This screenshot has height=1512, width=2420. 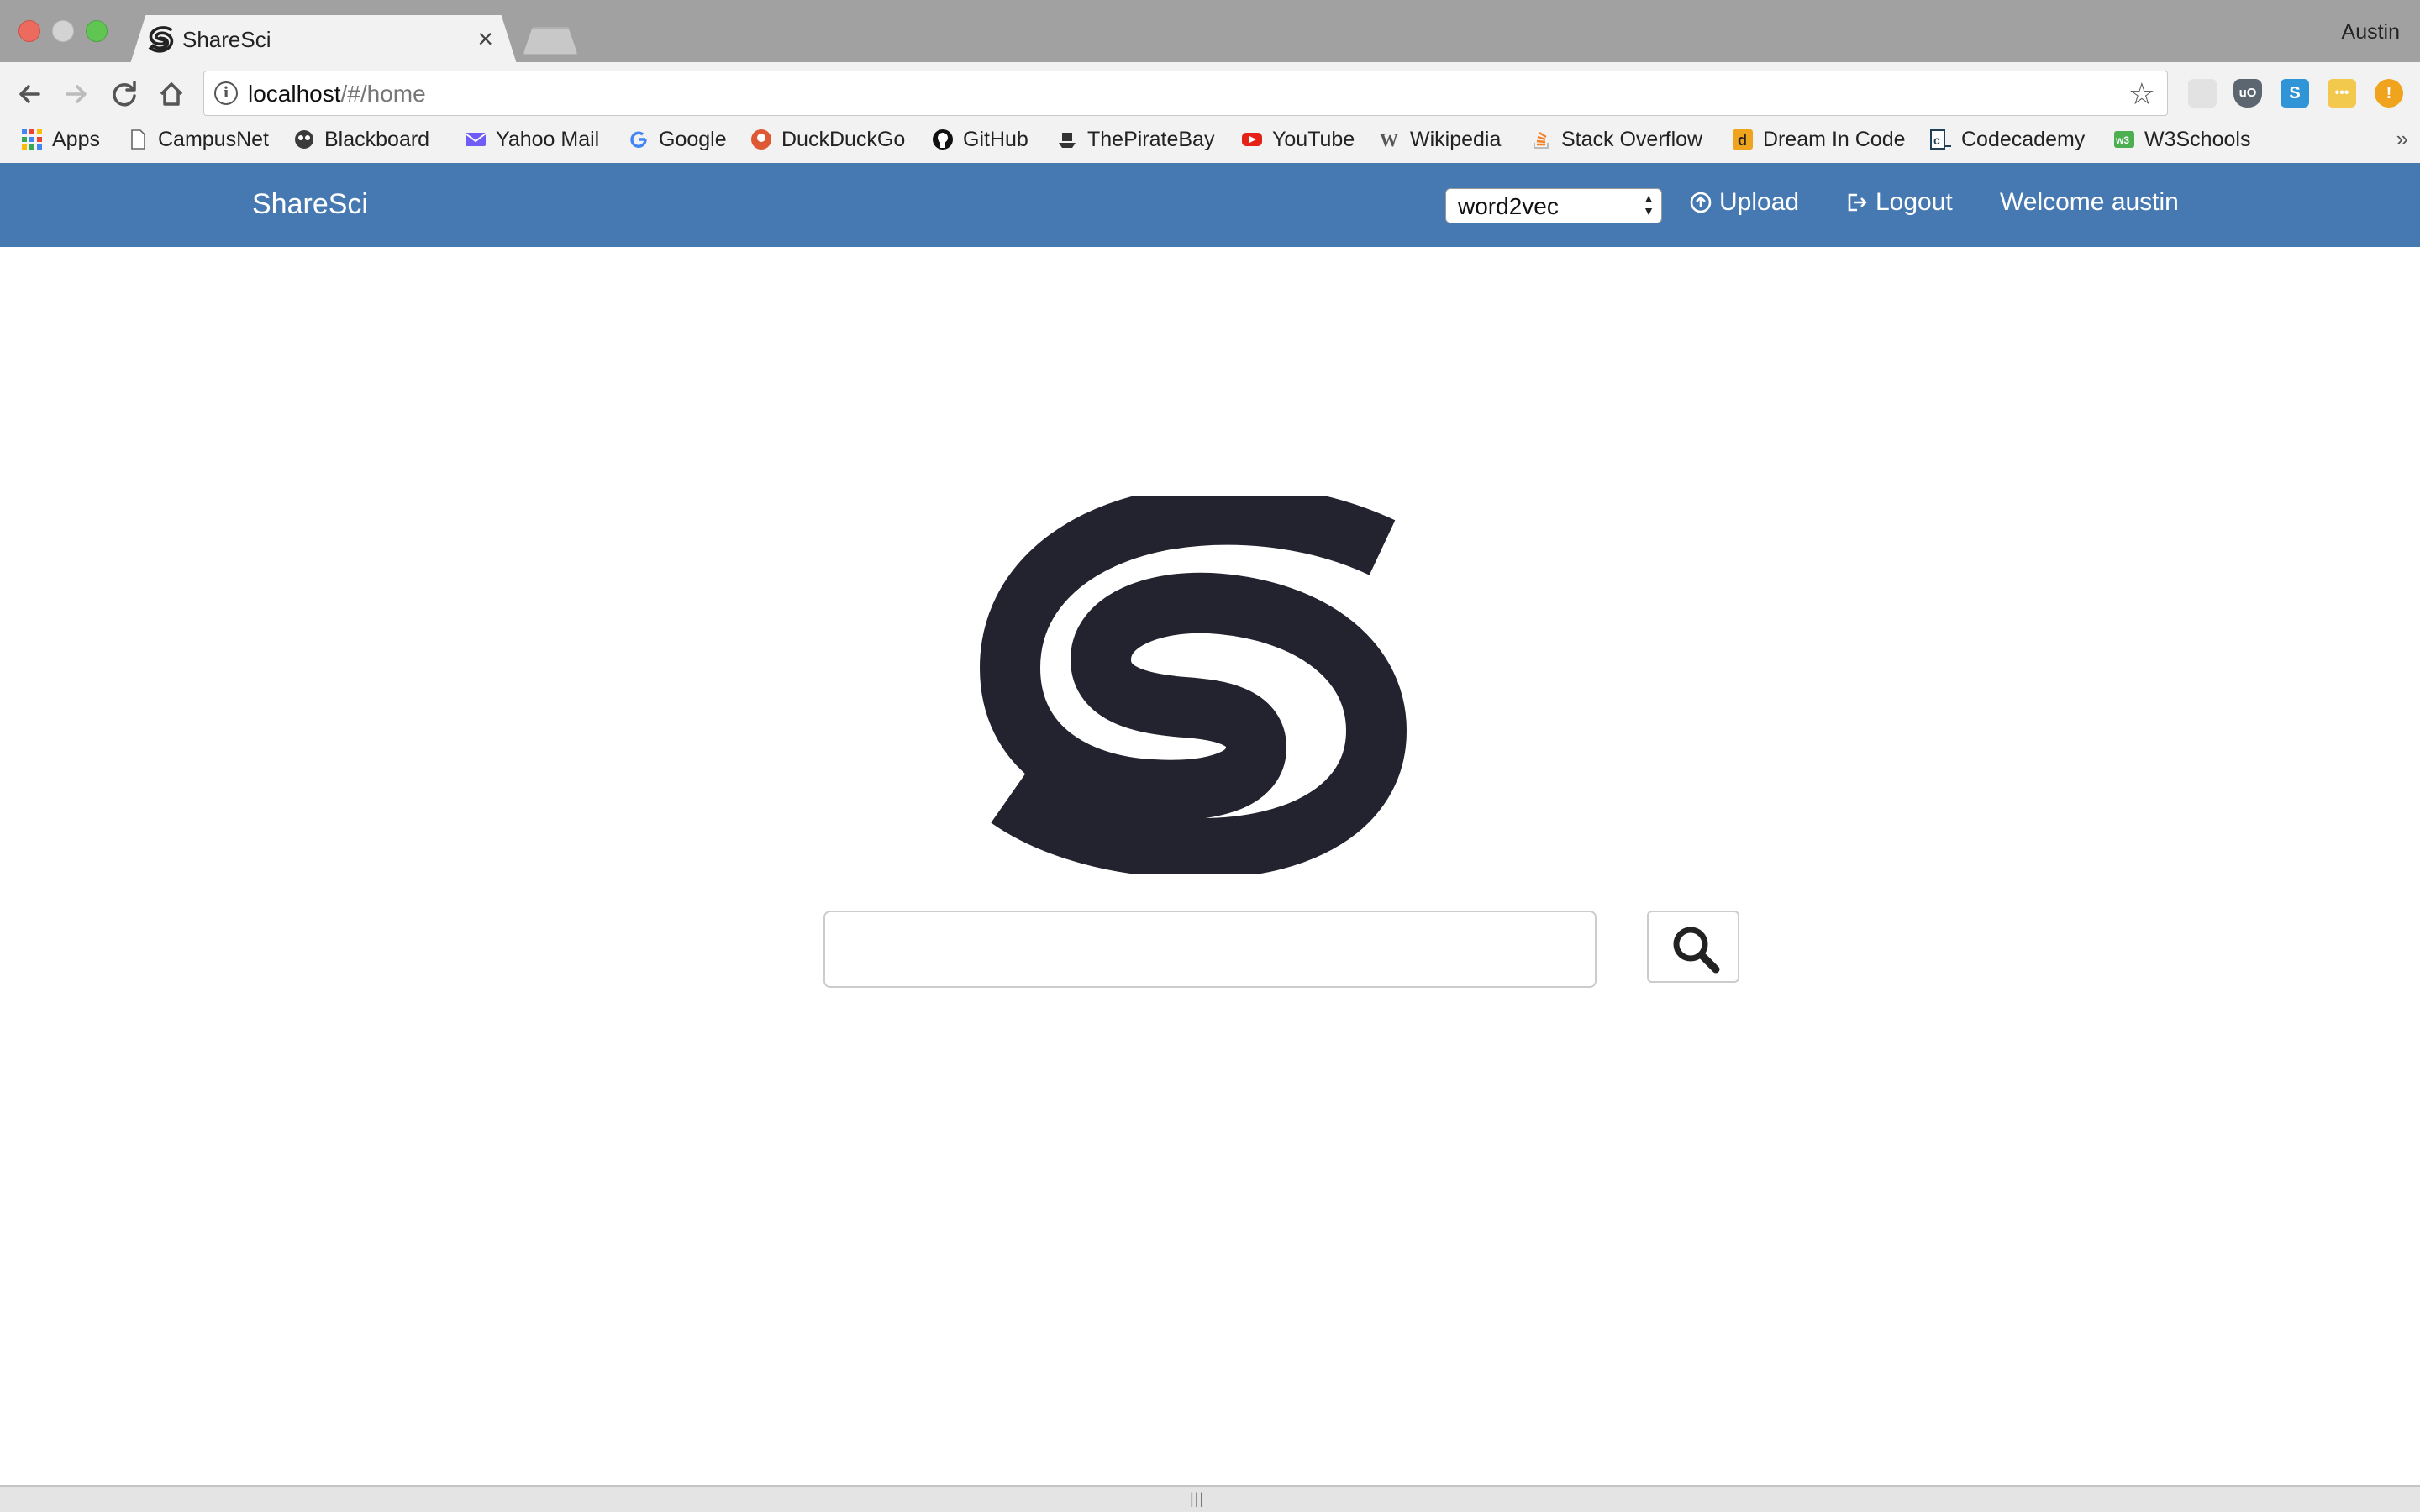 I want to click on bookmark-label: GitHub, so click(x=995, y=139).